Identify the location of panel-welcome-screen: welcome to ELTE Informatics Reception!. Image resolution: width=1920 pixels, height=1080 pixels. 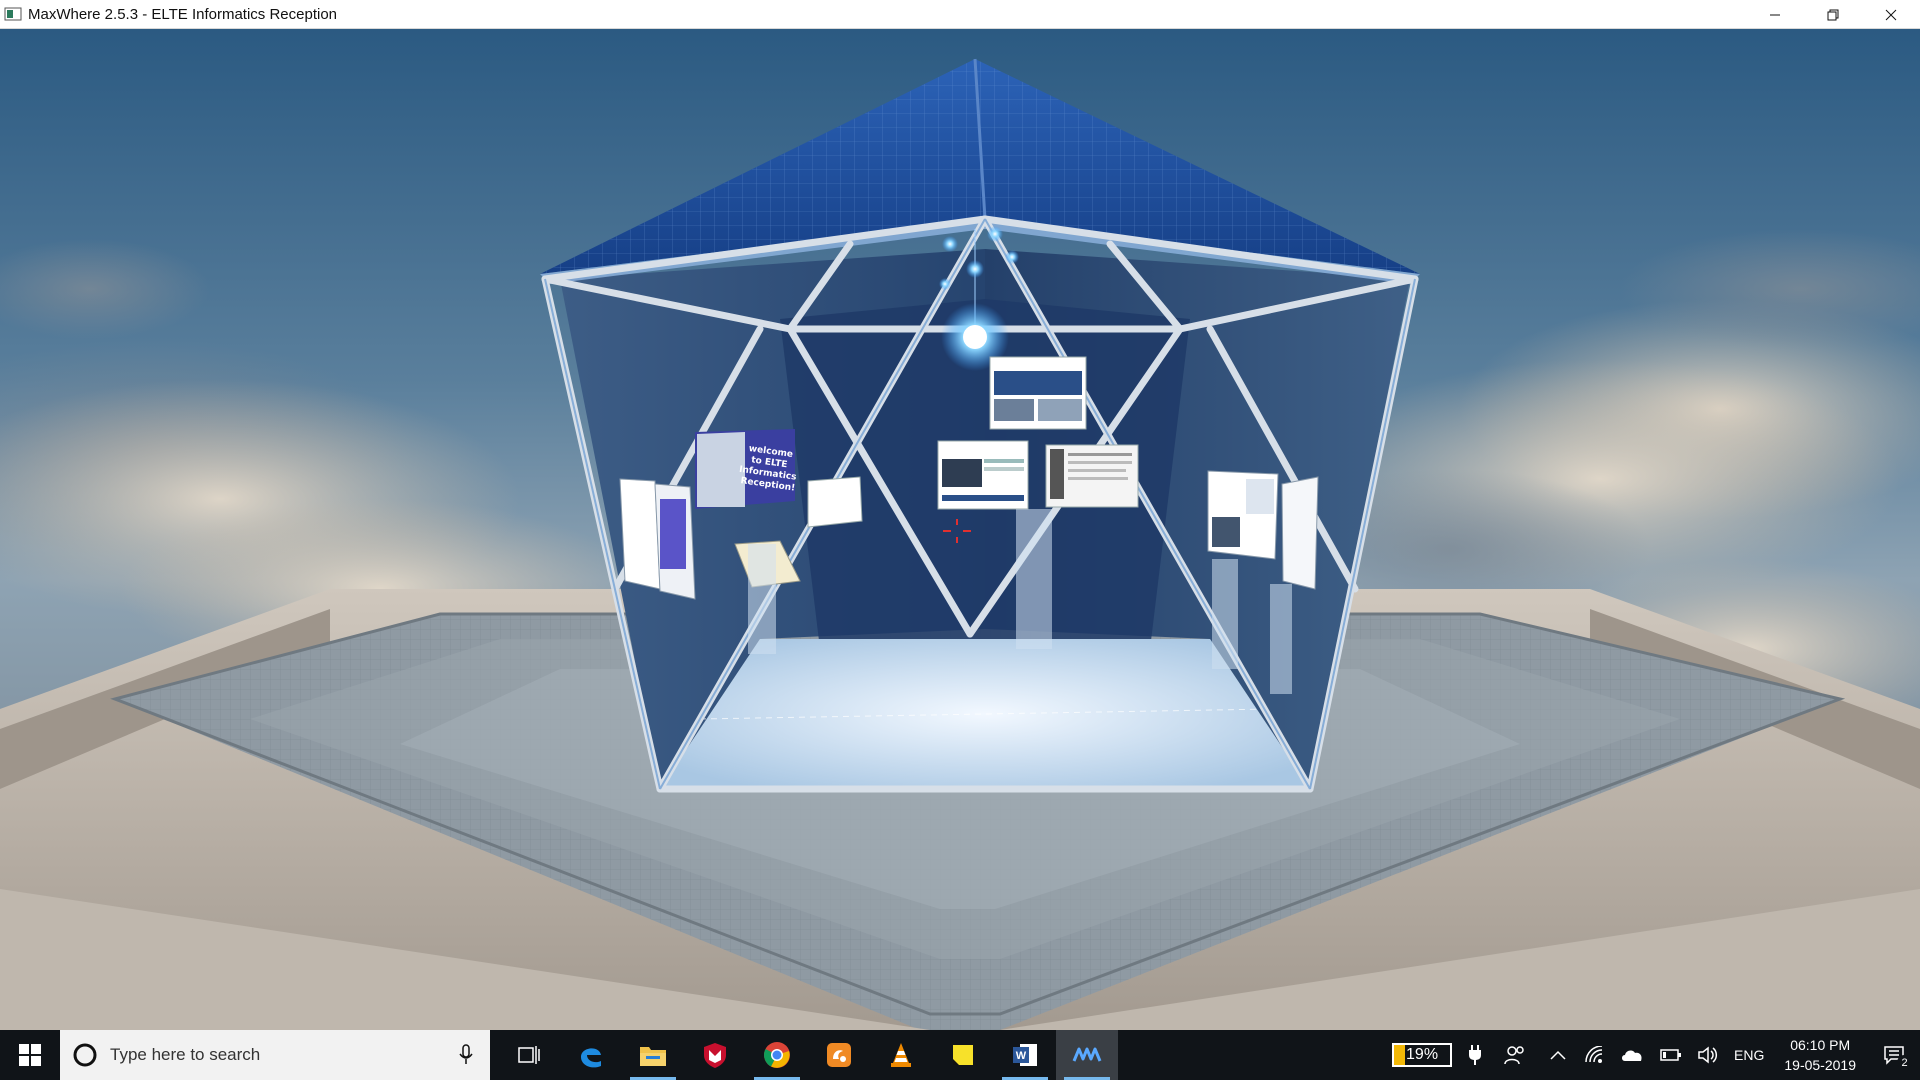
(749, 469).